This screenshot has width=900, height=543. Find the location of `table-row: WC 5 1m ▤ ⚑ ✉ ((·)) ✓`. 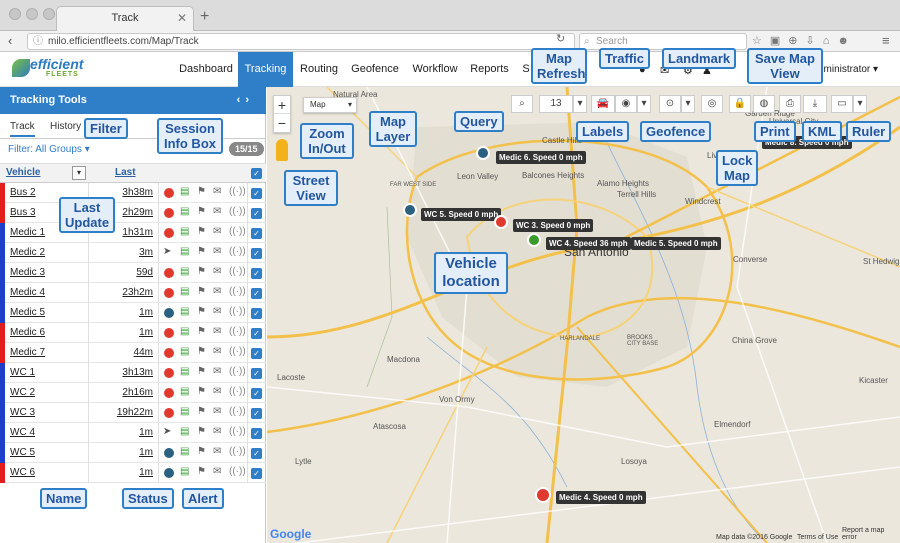

table-row: WC 5 1m ▤ ⚑ ✉ ((·)) ✓ is located at coordinates (133, 453).